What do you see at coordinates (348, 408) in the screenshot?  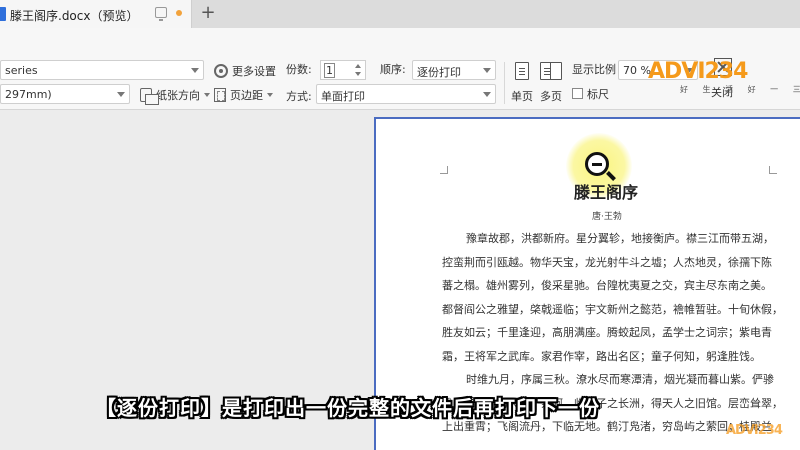 I see `video-subtitle: 【逐份打印】是打印出一份完整的文件后再打印下一份` at bounding box center [348, 408].